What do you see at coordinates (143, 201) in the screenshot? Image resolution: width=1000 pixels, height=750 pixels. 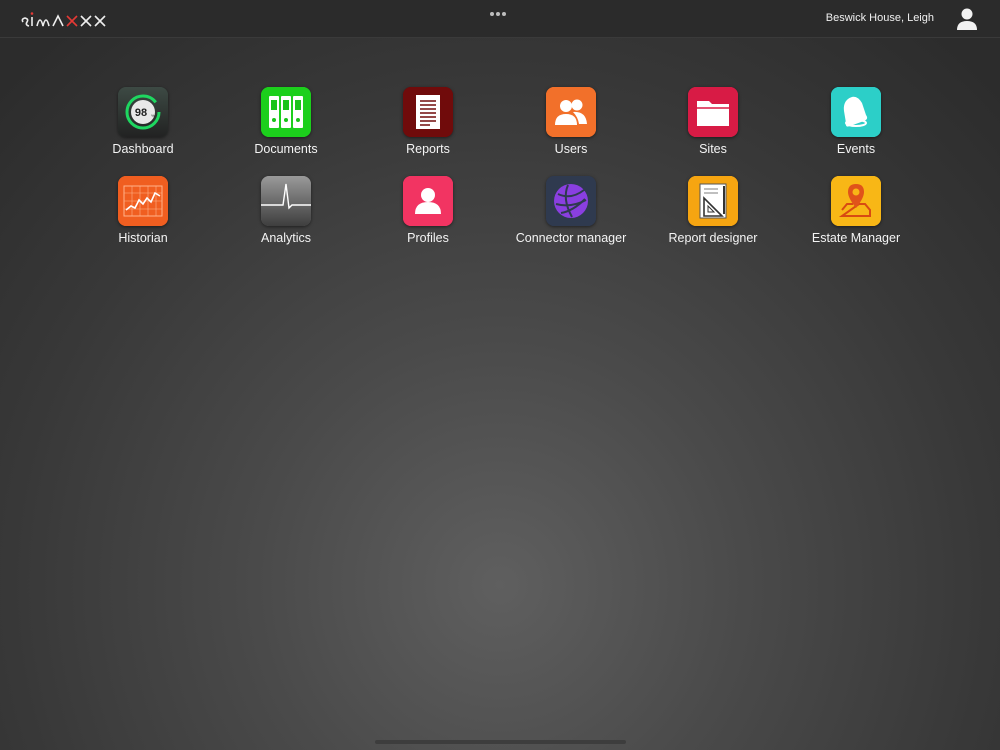 I see `line-chart-icon` at bounding box center [143, 201].